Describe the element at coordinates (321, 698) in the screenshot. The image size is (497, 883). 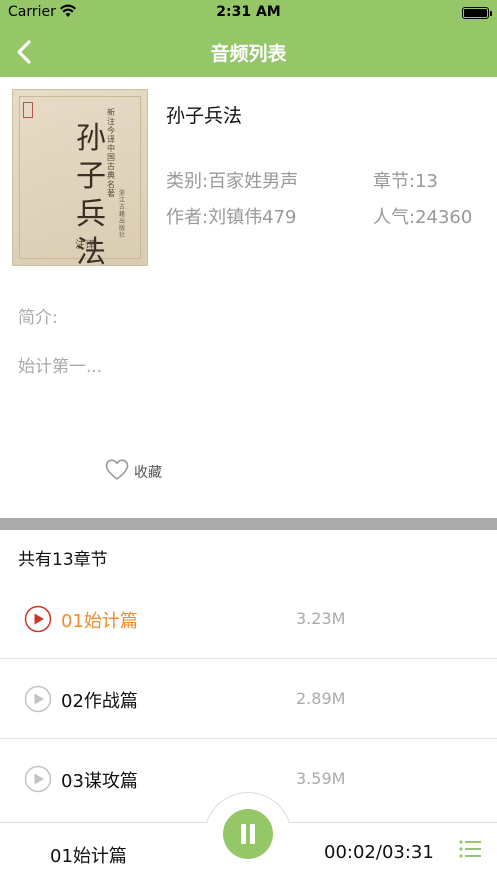
I see `chapter-size: 2.89M` at that location.